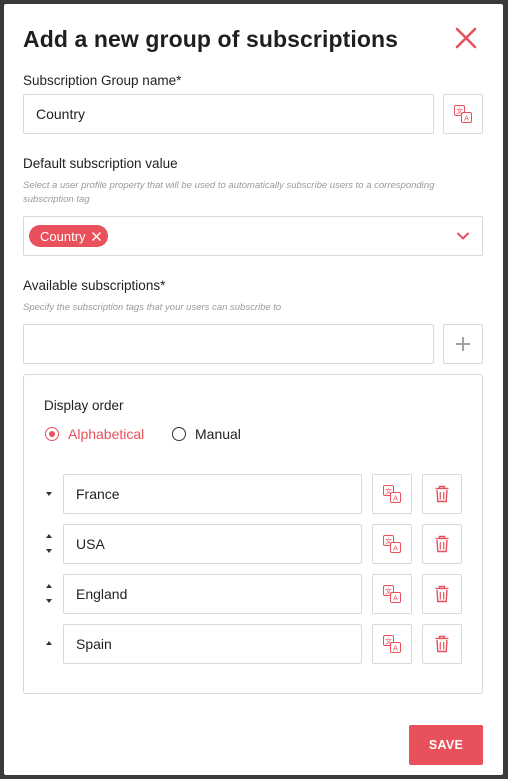 This screenshot has height=779, width=508. I want to click on display-order-label: Display order, so click(84, 405).